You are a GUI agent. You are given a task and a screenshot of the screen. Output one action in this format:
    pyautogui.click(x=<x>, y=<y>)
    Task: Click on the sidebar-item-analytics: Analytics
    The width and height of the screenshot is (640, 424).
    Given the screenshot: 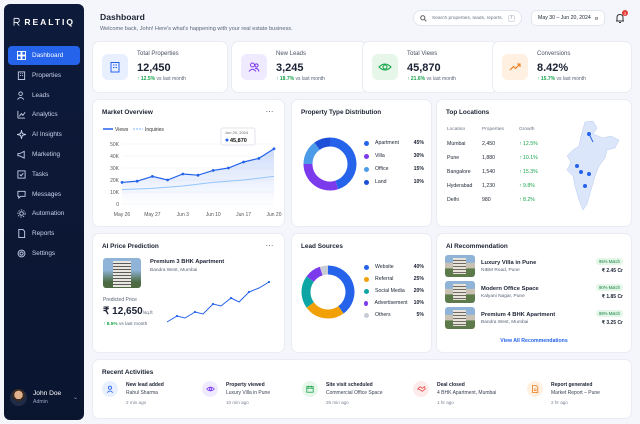 What is the action you would take?
    pyautogui.click(x=44, y=114)
    